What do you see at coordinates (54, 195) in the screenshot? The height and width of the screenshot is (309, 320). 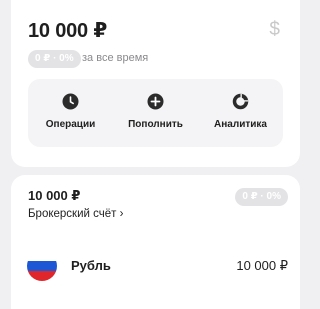 I see `account-balance: 10 000 ₽` at bounding box center [54, 195].